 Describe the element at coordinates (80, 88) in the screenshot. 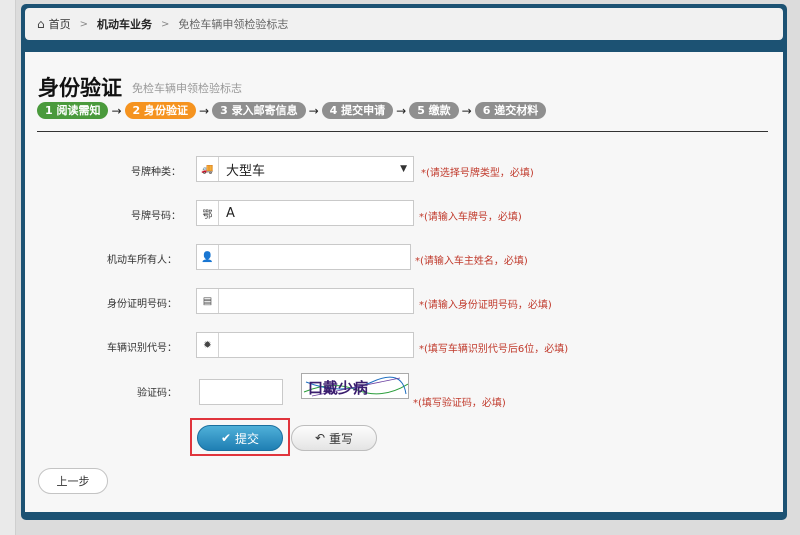

I see `page-title: 身份验证` at that location.